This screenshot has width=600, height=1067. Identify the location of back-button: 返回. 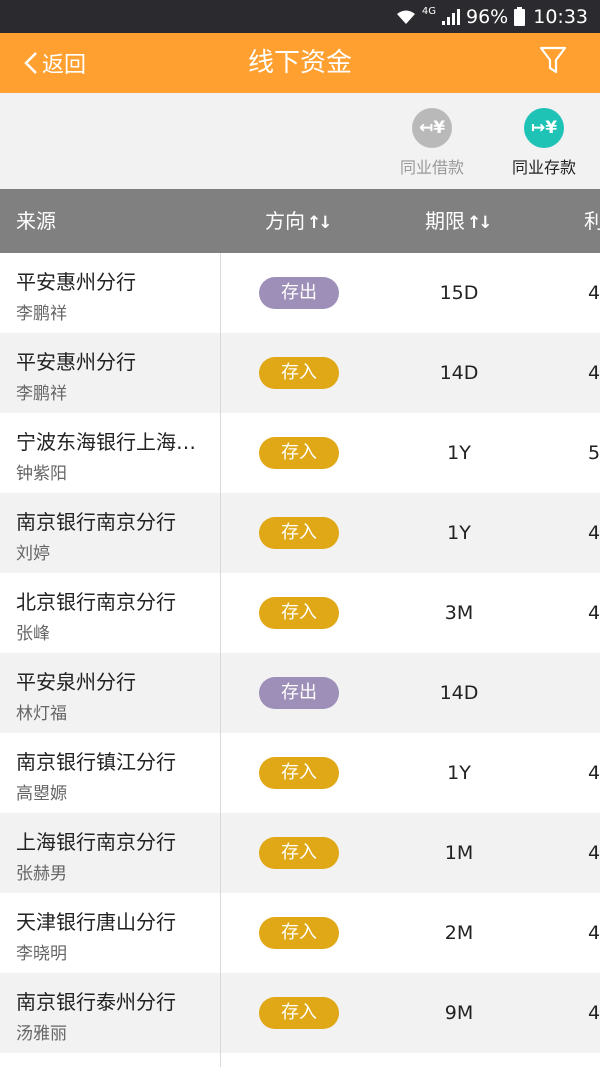
(55, 63).